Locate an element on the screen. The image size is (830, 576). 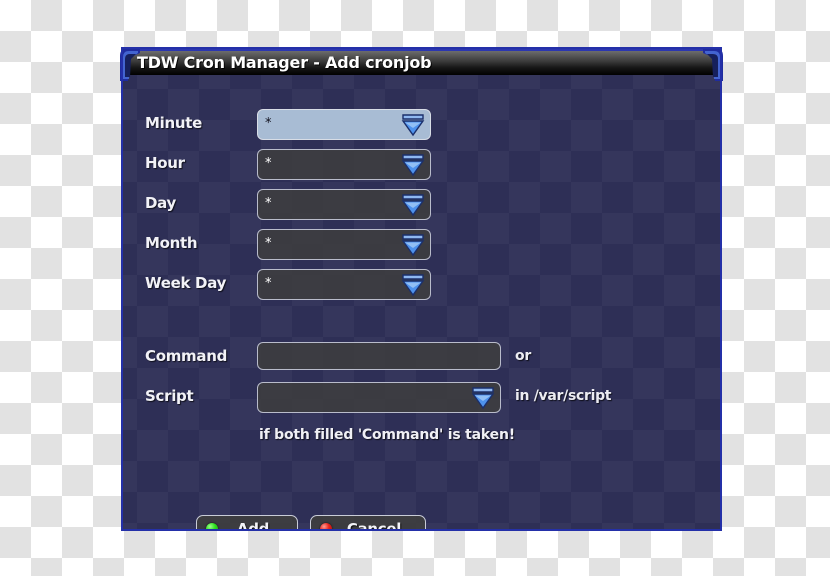
label-week-day: Week Day is located at coordinates (186, 283).